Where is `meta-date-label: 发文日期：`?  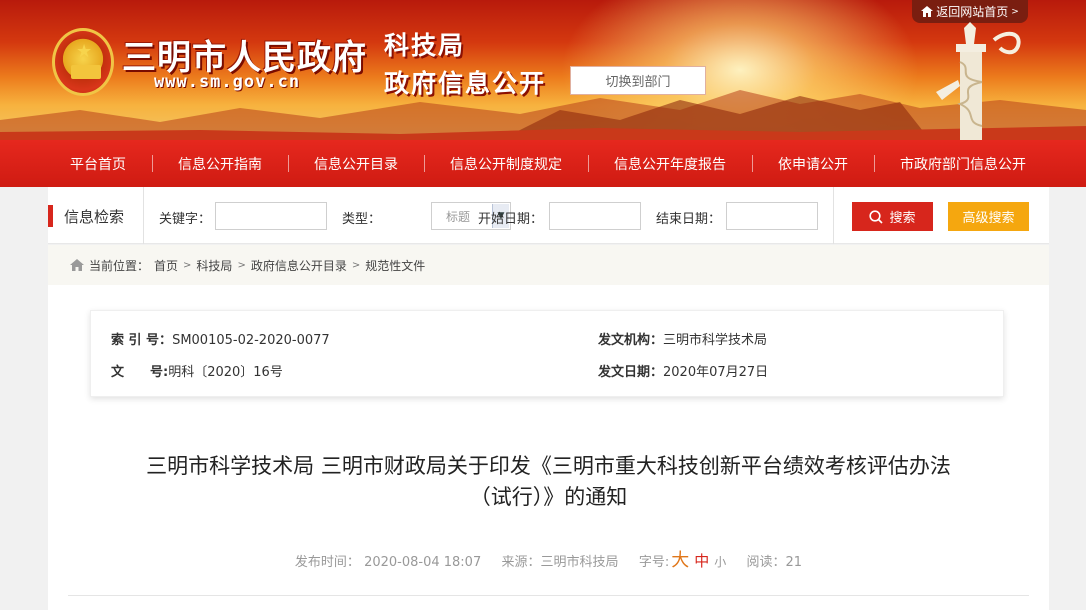
meta-date-label: 发文日期： is located at coordinates (631, 372).